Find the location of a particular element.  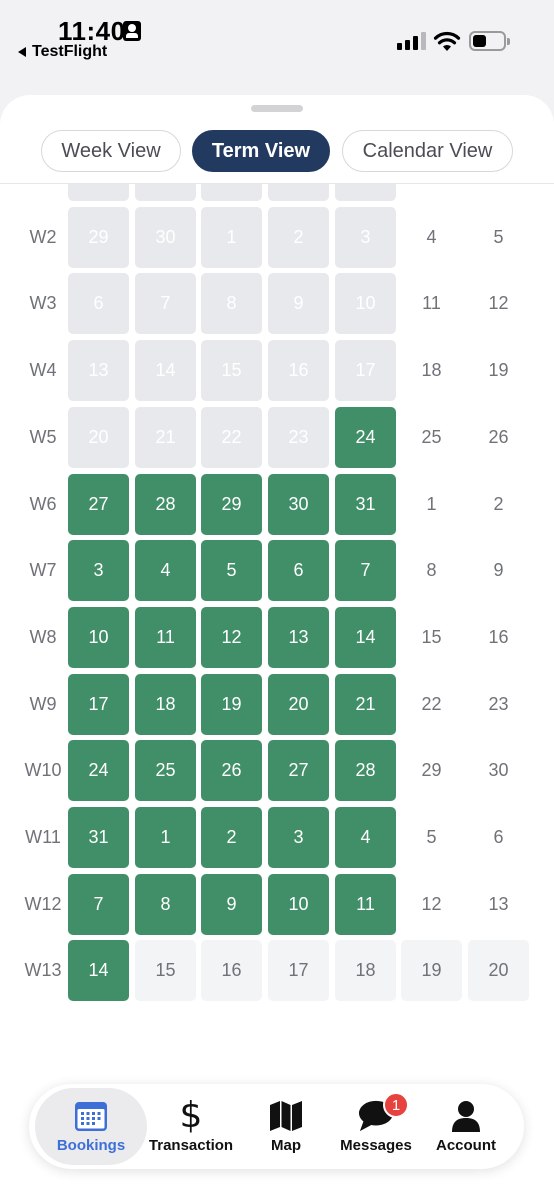

booked-day-cell: 21 is located at coordinates (365, 704).